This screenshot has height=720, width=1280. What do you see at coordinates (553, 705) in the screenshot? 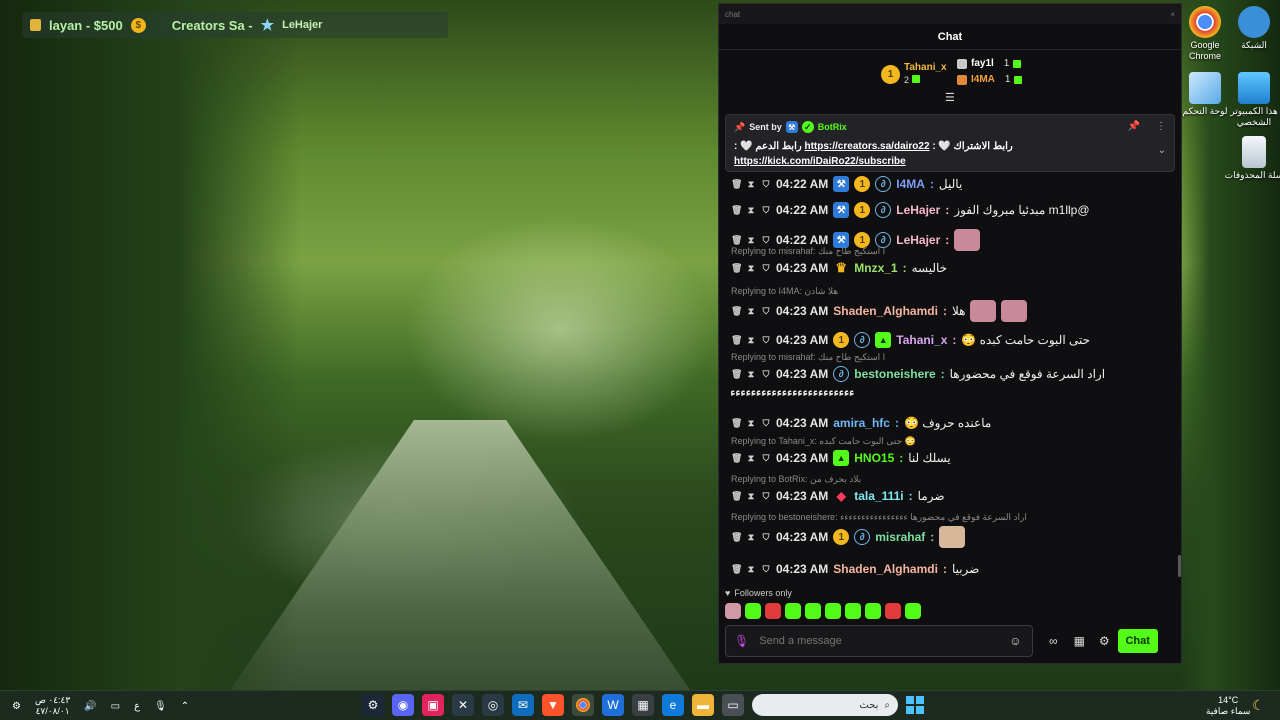
I see `brave-icon: ▼` at bounding box center [553, 705].